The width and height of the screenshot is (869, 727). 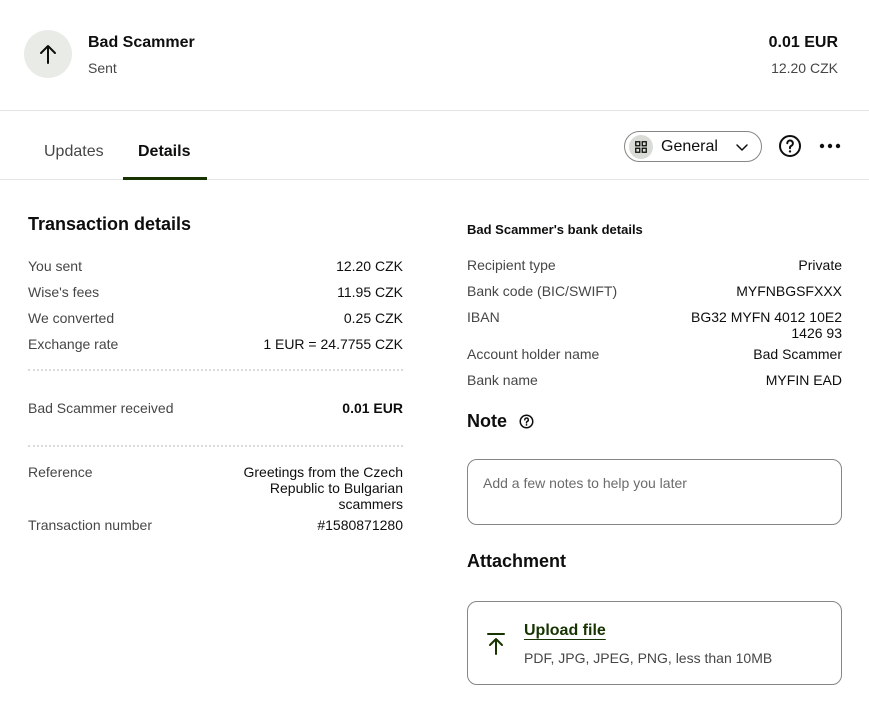 What do you see at coordinates (372, 408) in the screenshot?
I see `detail-value: 0.01 EUR` at bounding box center [372, 408].